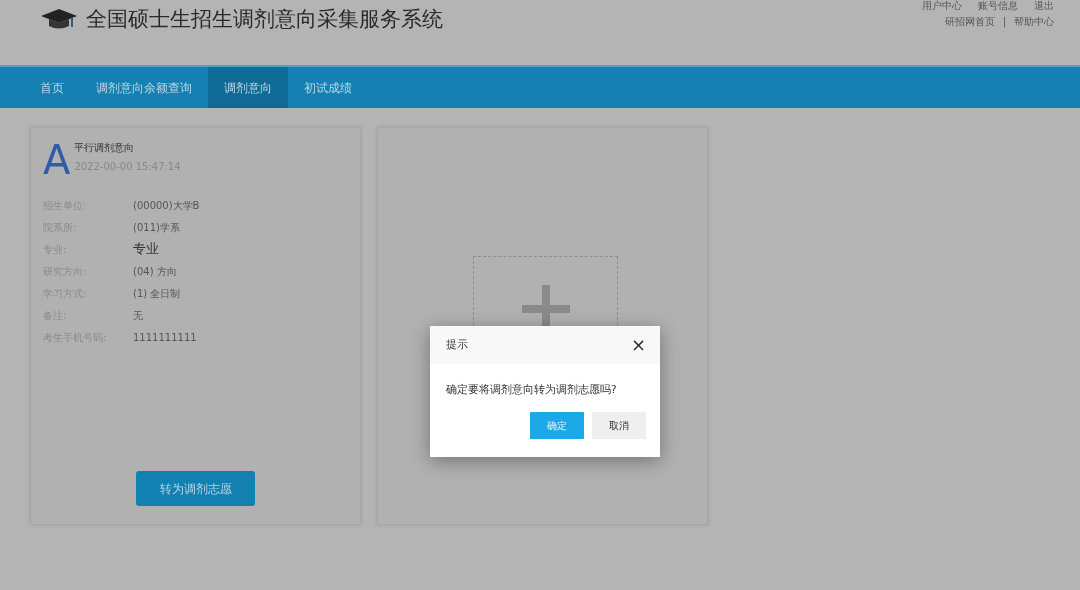 This screenshot has height=590, width=1080. Describe the element at coordinates (557, 425) in the screenshot. I see `confirm-button: 确定` at that location.